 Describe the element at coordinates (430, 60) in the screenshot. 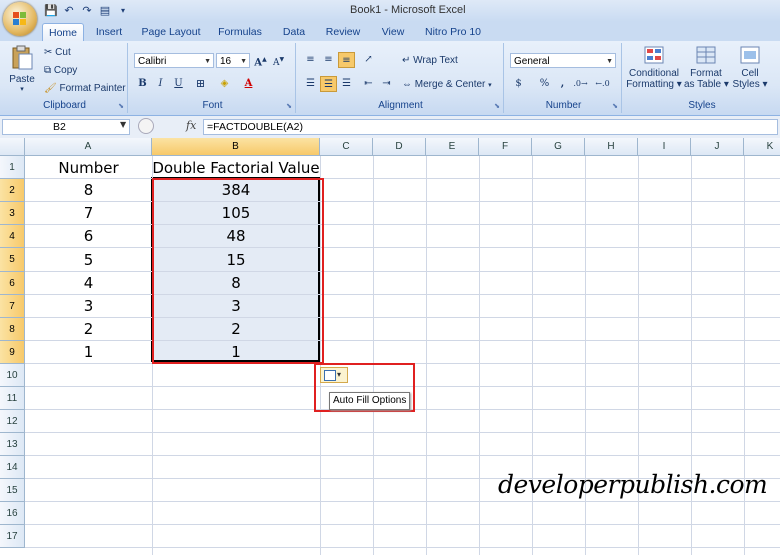

I see `wrap-text-button: ↵ Wrap Text` at that location.